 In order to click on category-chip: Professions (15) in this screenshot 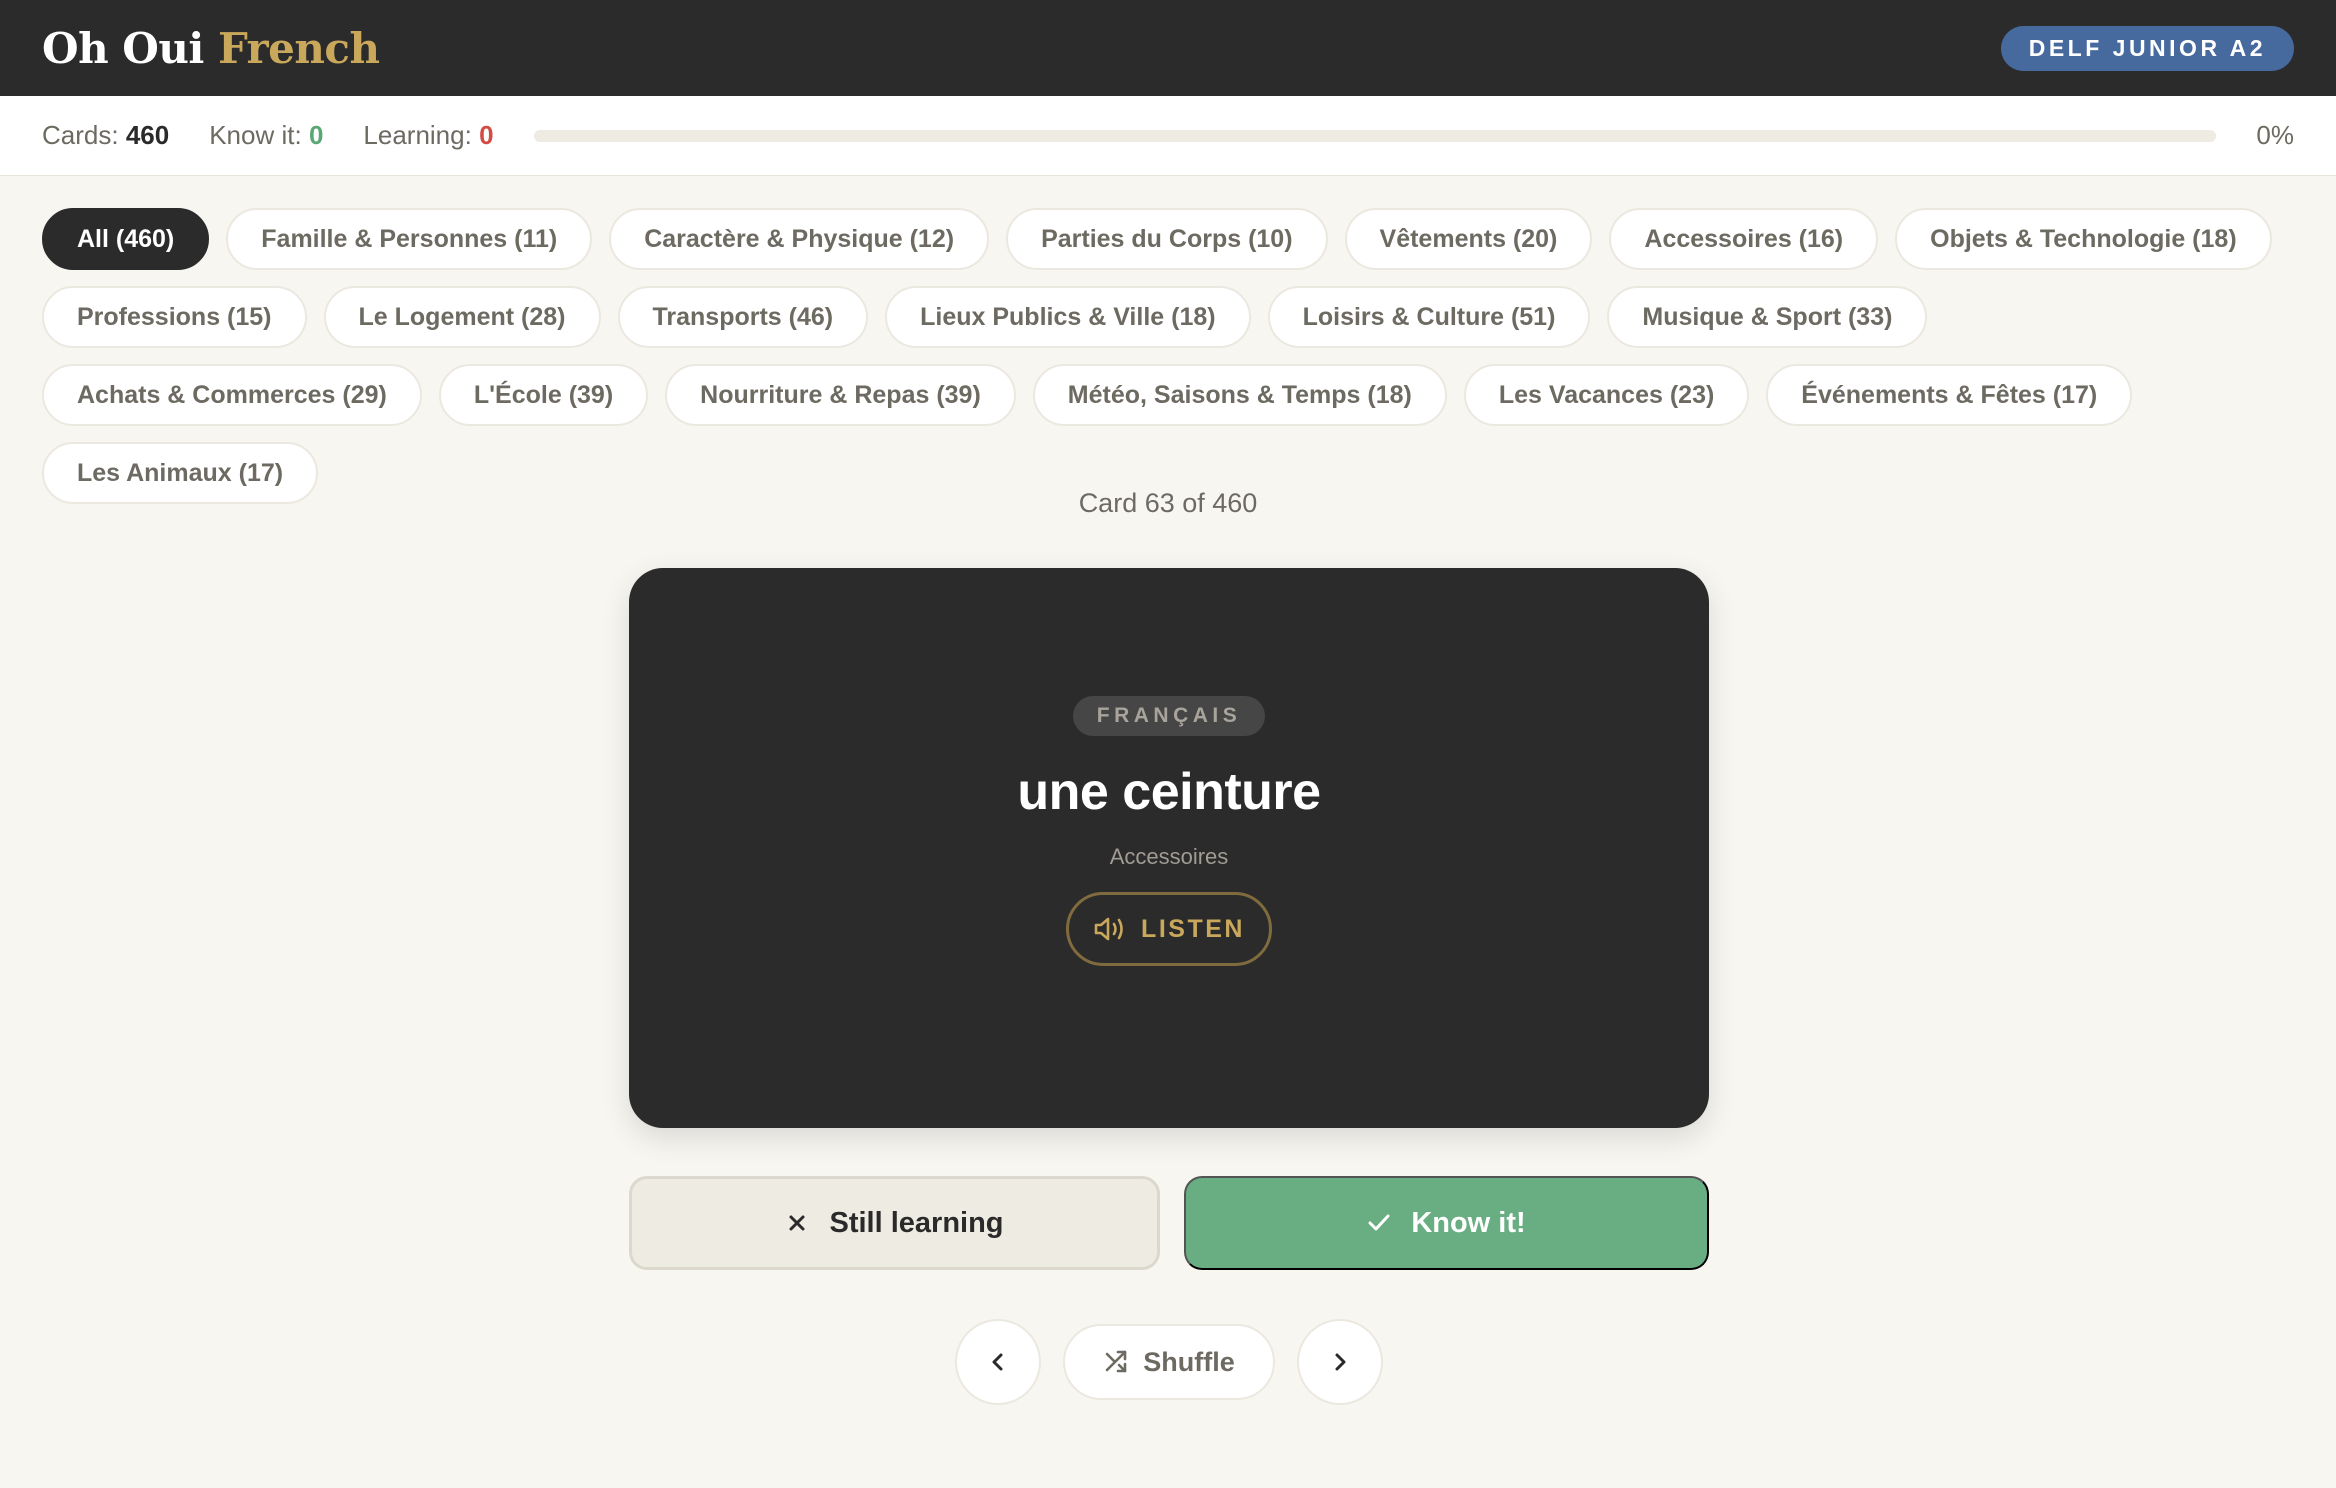, I will do `click(174, 317)`.